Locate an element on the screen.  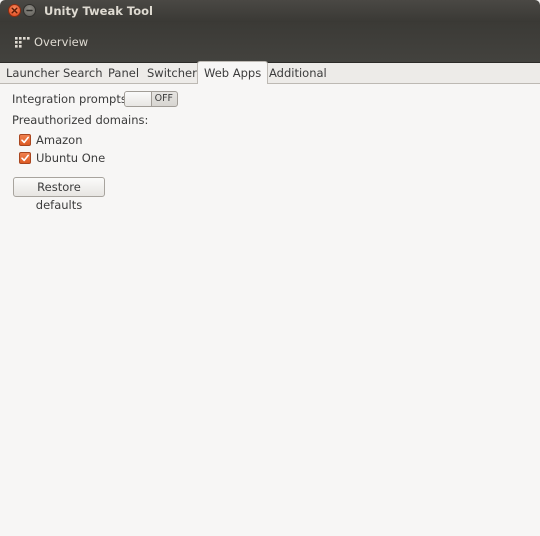
ubuntu-one-label: Ubuntu One is located at coordinates (70, 158).